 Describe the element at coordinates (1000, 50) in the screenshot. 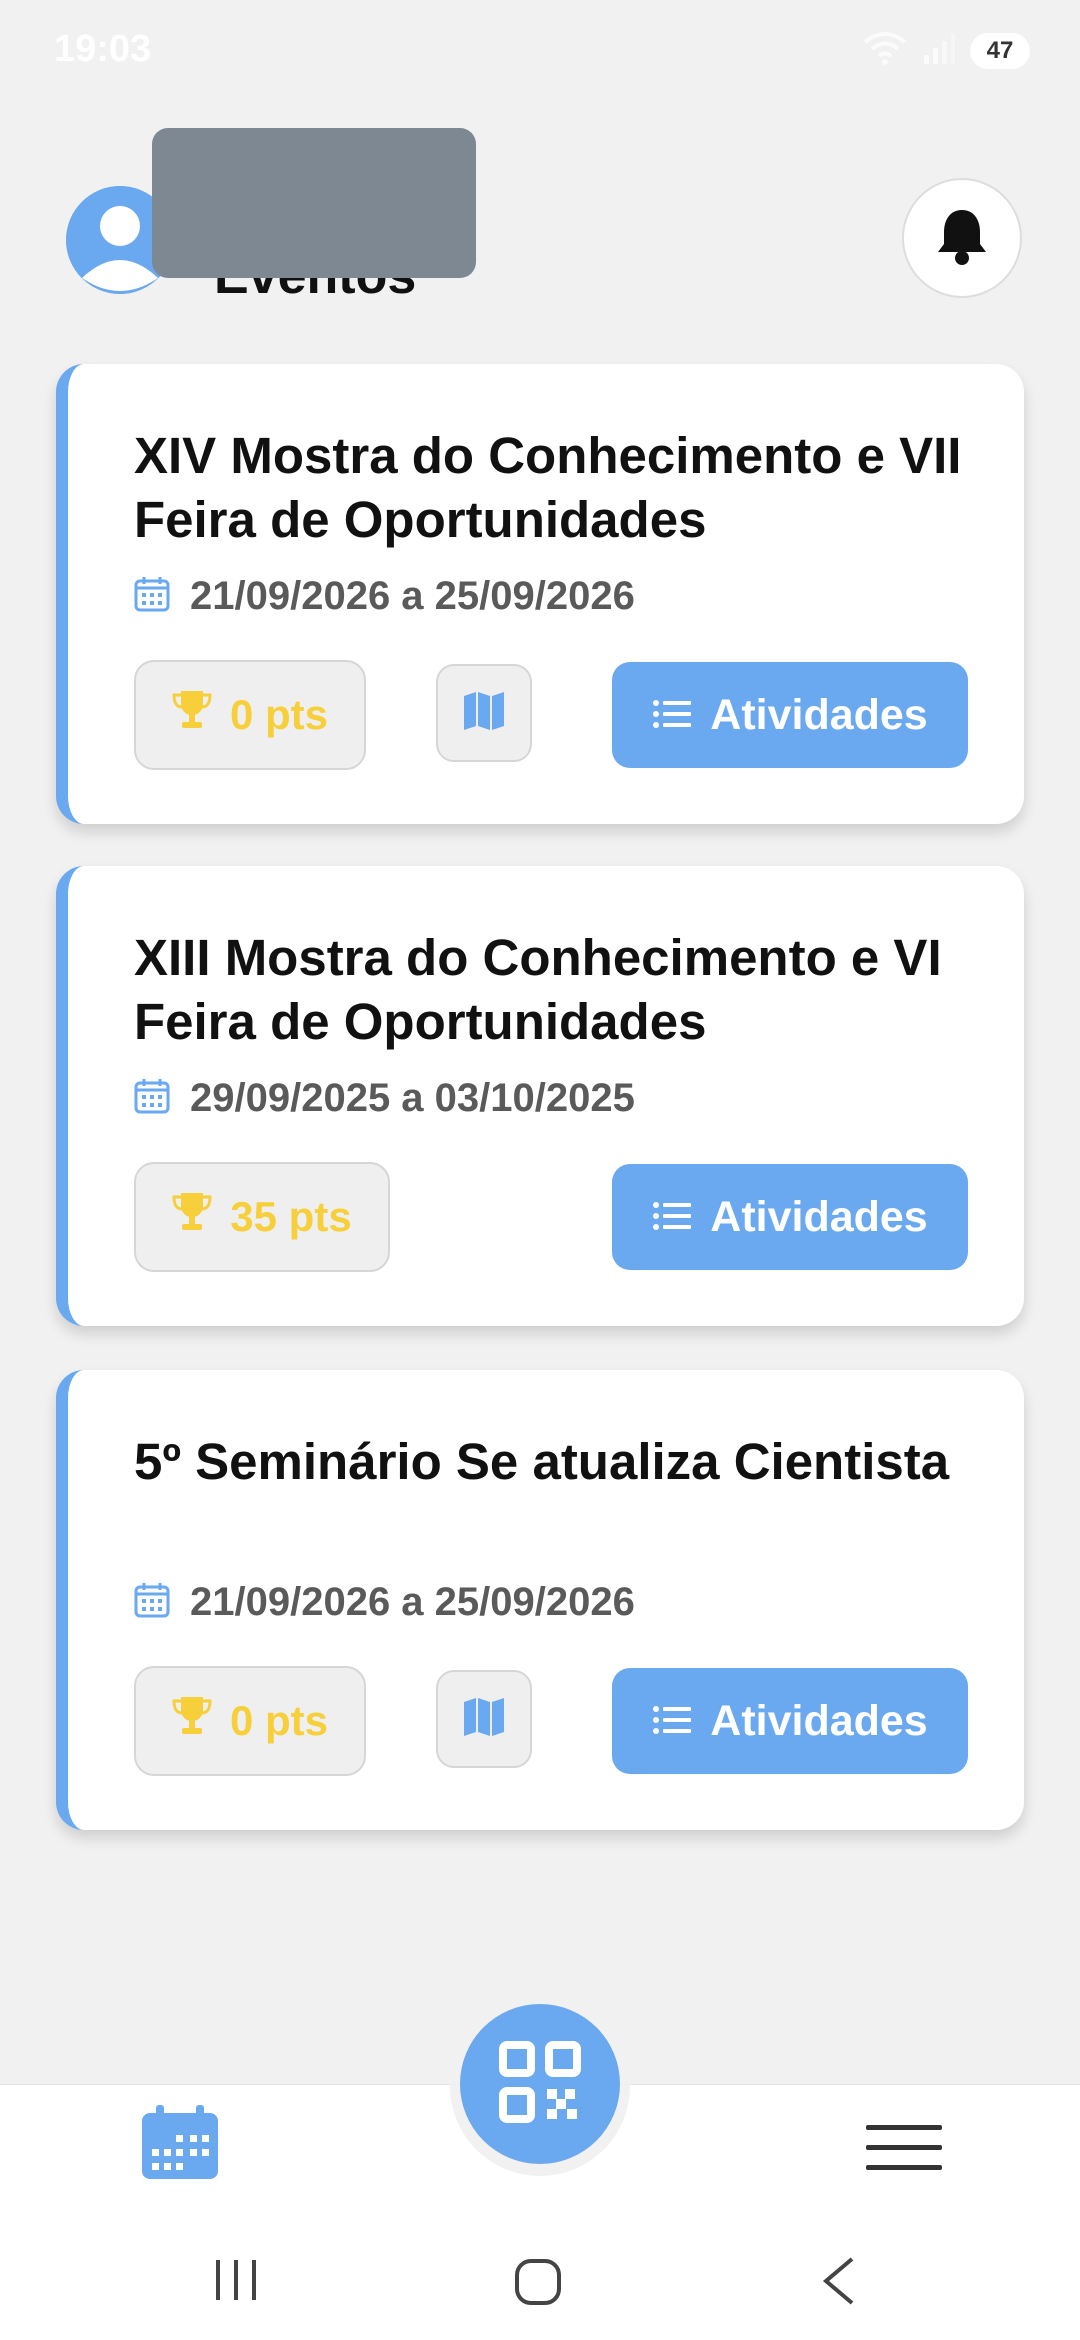

I see `battery-indicator: 47` at that location.